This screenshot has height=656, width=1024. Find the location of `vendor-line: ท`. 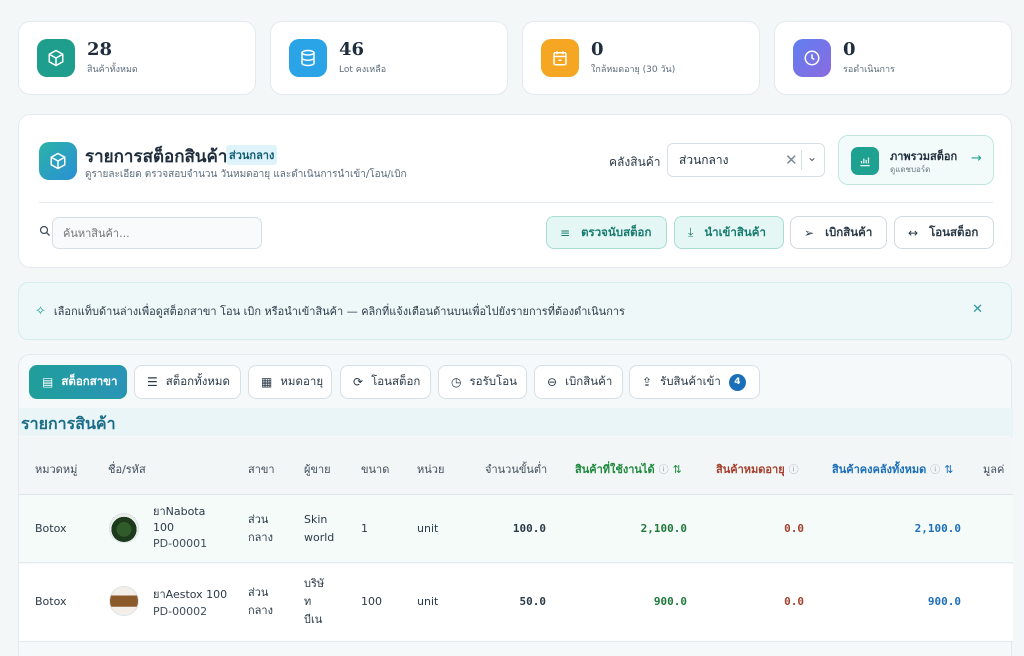

vendor-line: ท is located at coordinates (308, 601).